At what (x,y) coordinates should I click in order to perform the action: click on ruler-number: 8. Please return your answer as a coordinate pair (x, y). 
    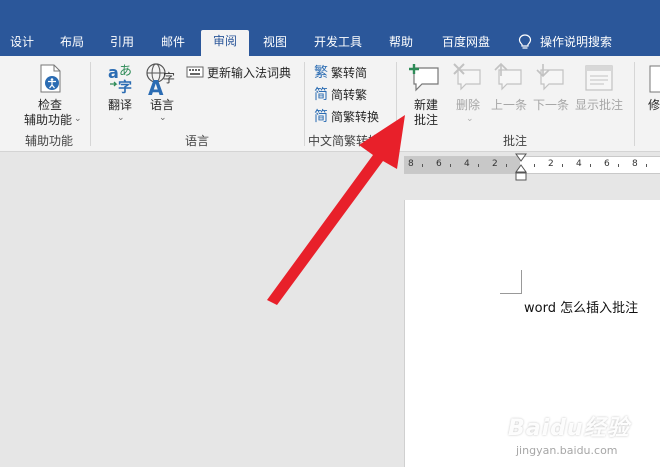
    Looking at the image, I should click on (635, 164).